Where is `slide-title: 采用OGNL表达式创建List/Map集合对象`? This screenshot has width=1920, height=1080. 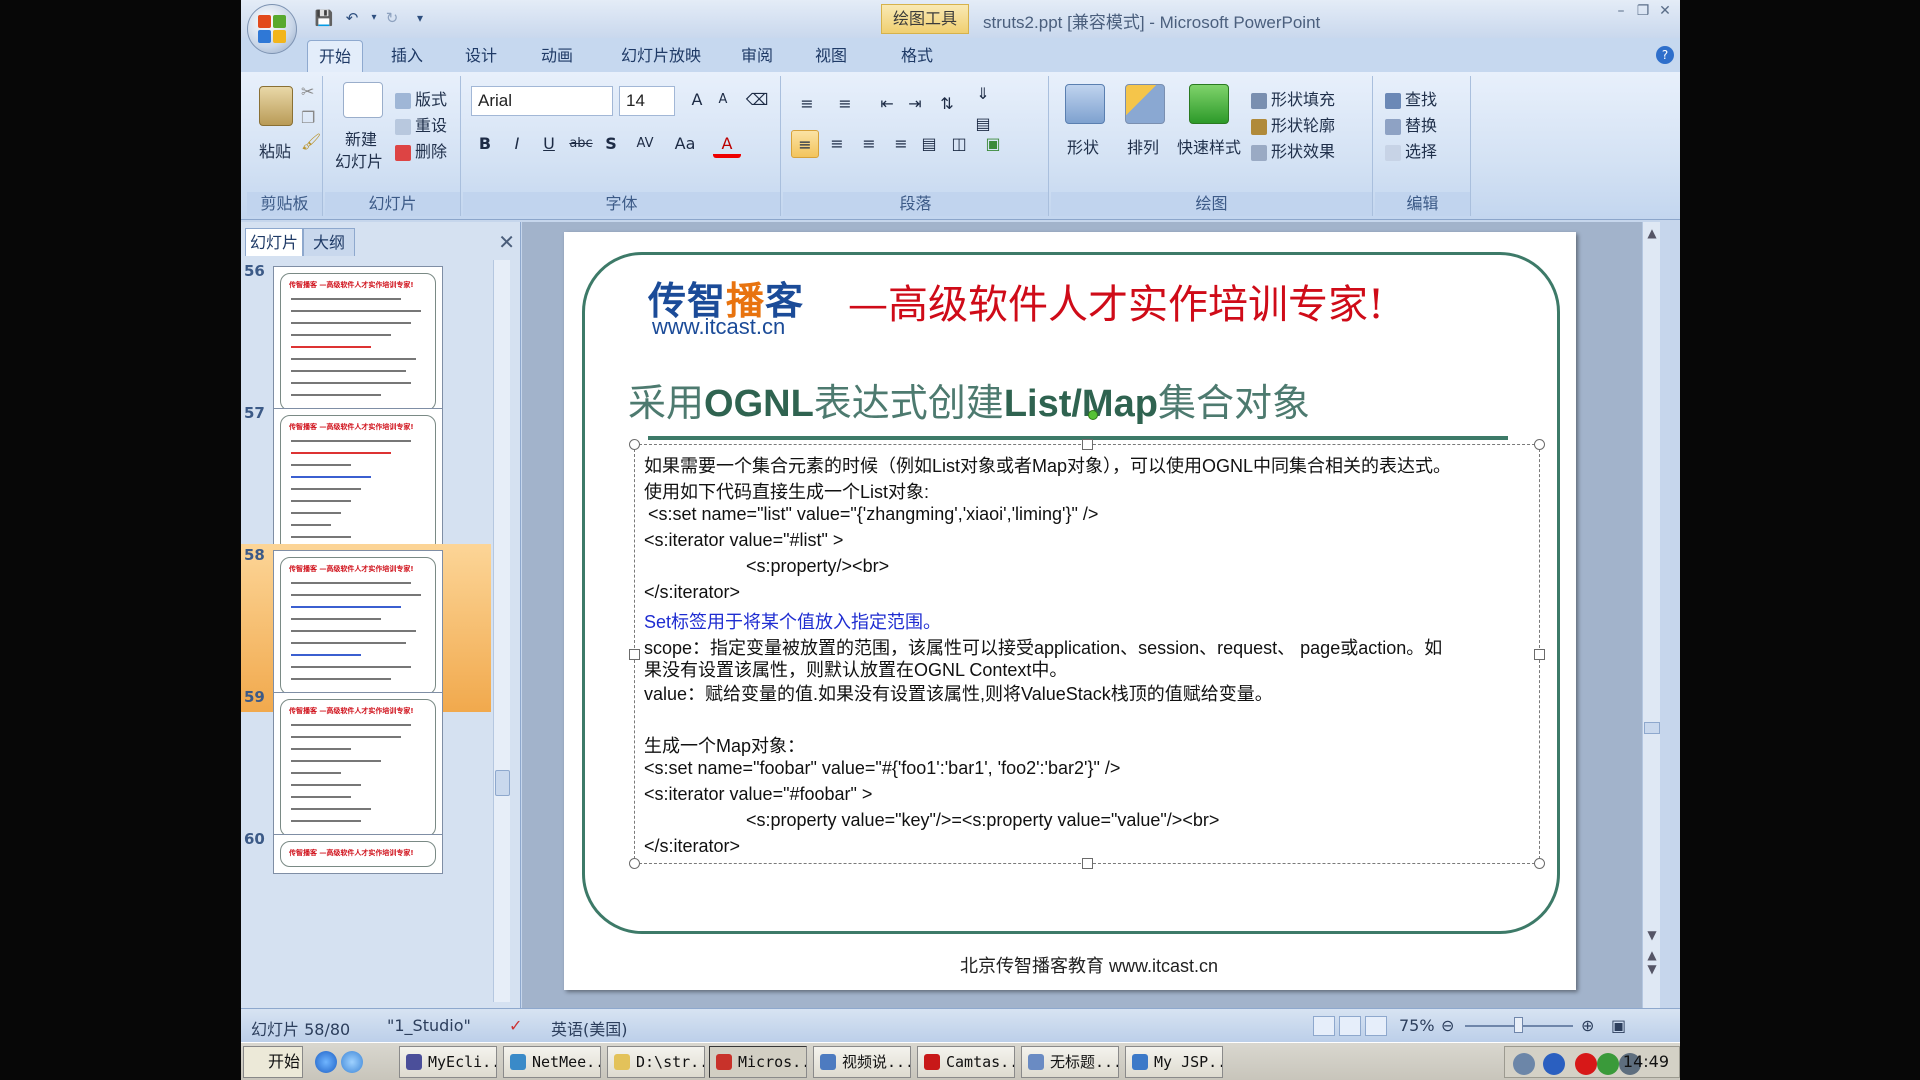 slide-title: 采用OGNL表达式创建List/Map集合对象 is located at coordinates (969, 399).